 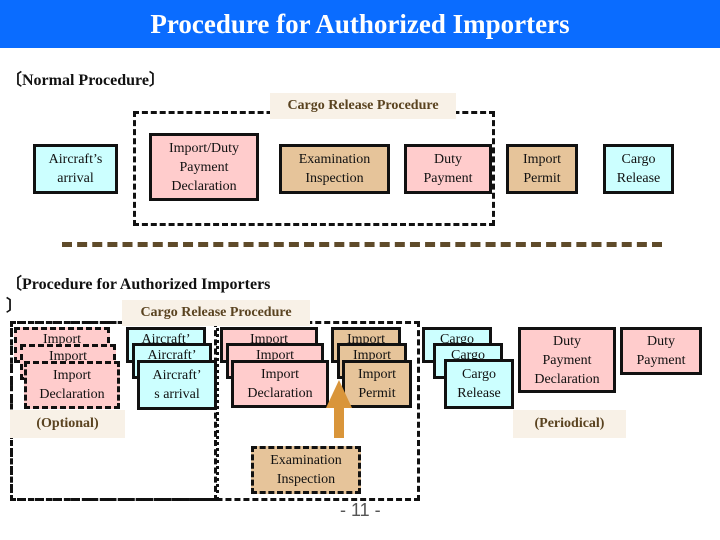 What do you see at coordinates (479, 384) in the screenshot?
I see `stack-cargo-release-front: Cargo Release` at bounding box center [479, 384].